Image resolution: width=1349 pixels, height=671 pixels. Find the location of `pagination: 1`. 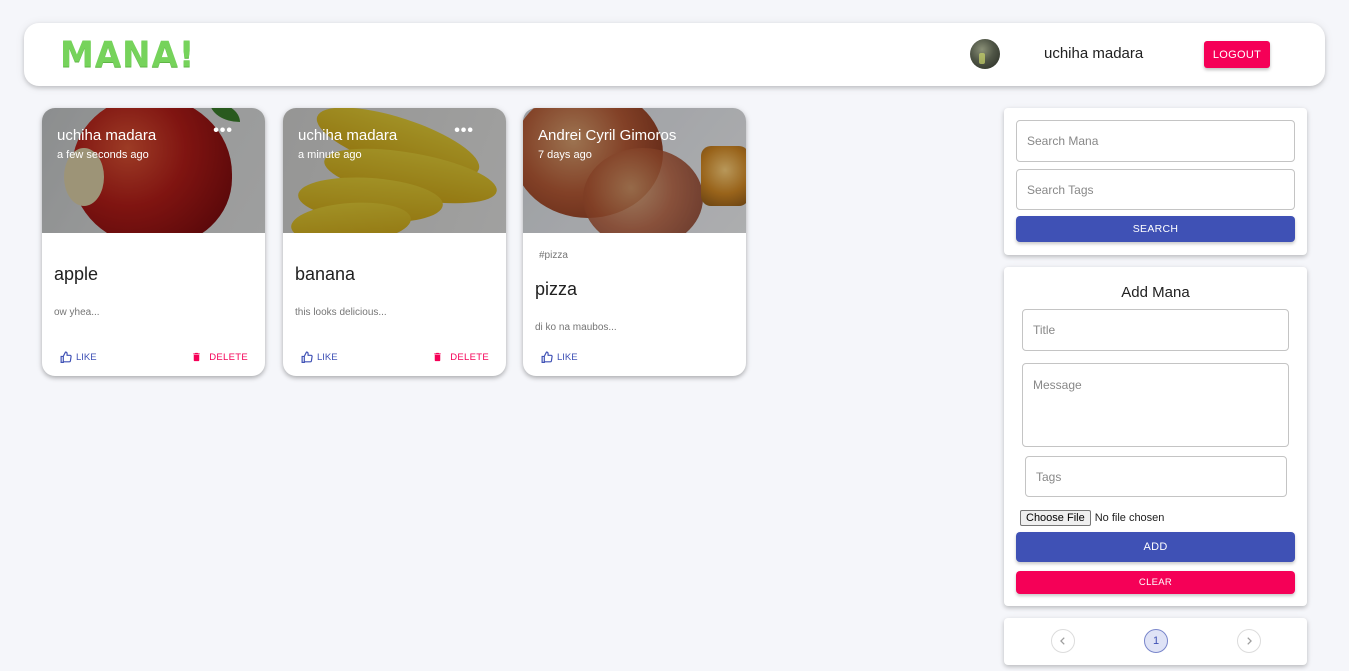

pagination: 1 is located at coordinates (1155, 641).